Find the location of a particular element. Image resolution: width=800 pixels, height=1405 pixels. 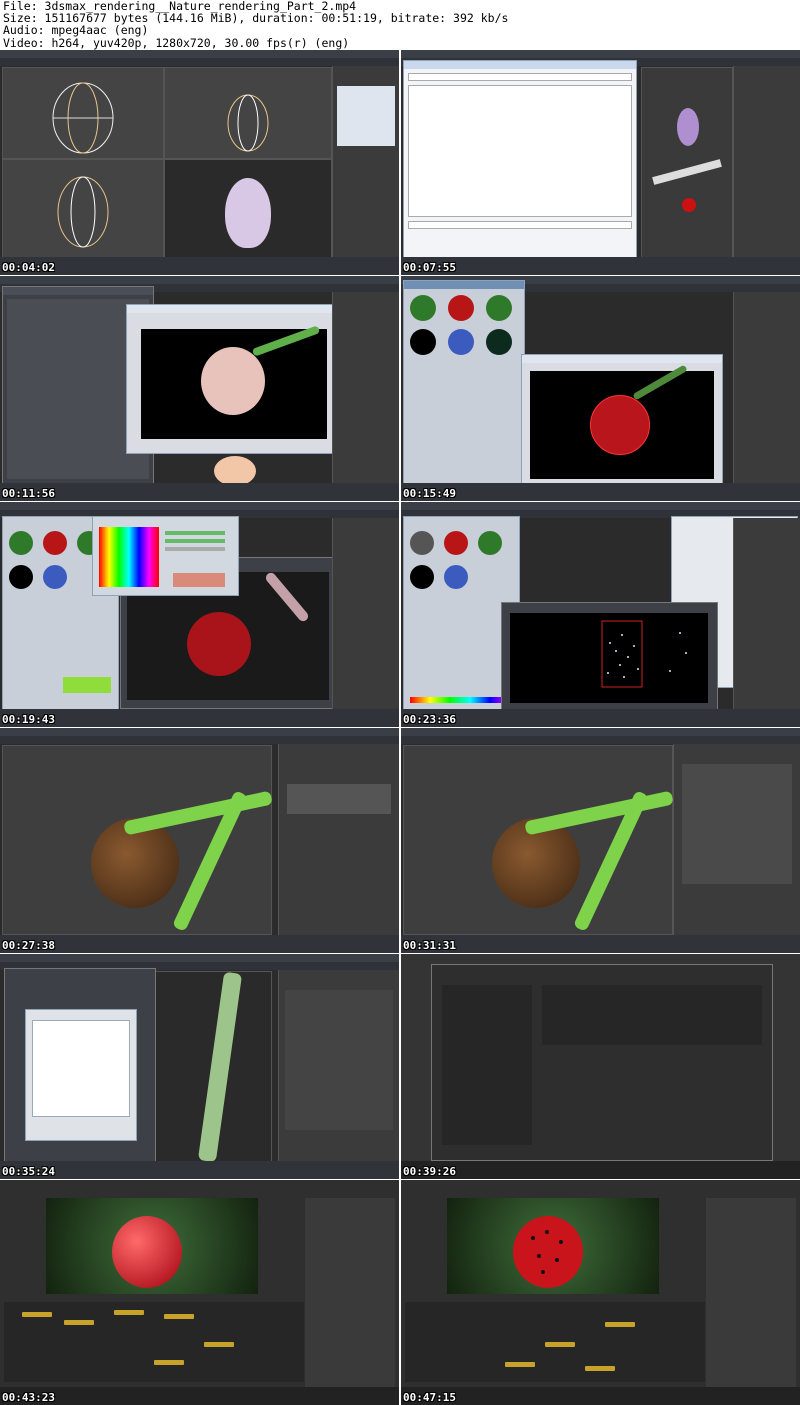

thumbnail-4: 00:15:49 is located at coordinates (600, 388).